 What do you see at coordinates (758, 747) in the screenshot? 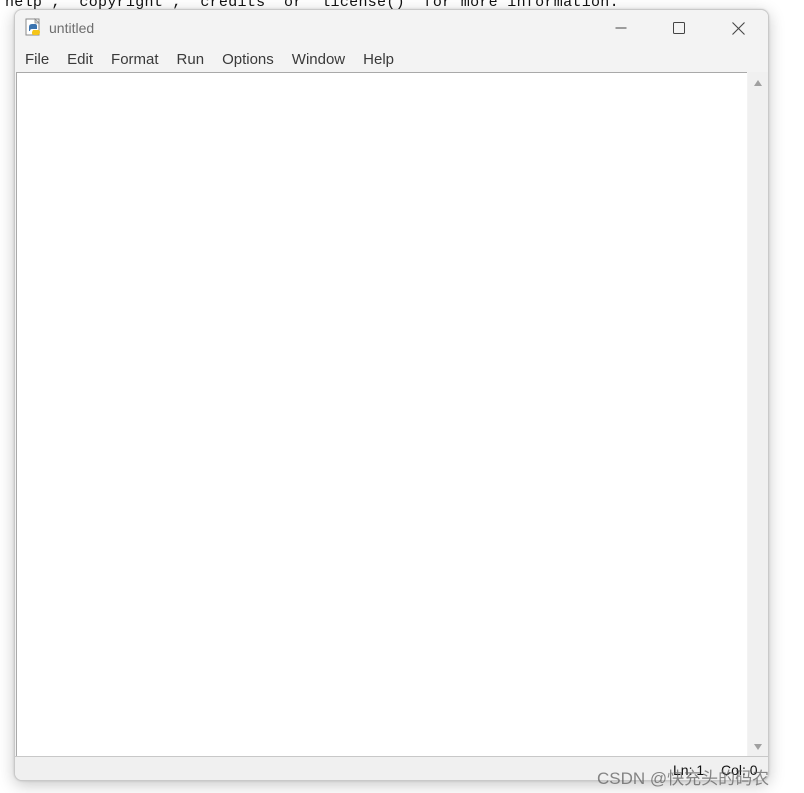
I see `scroll-down-arrow-icon` at bounding box center [758, 747].